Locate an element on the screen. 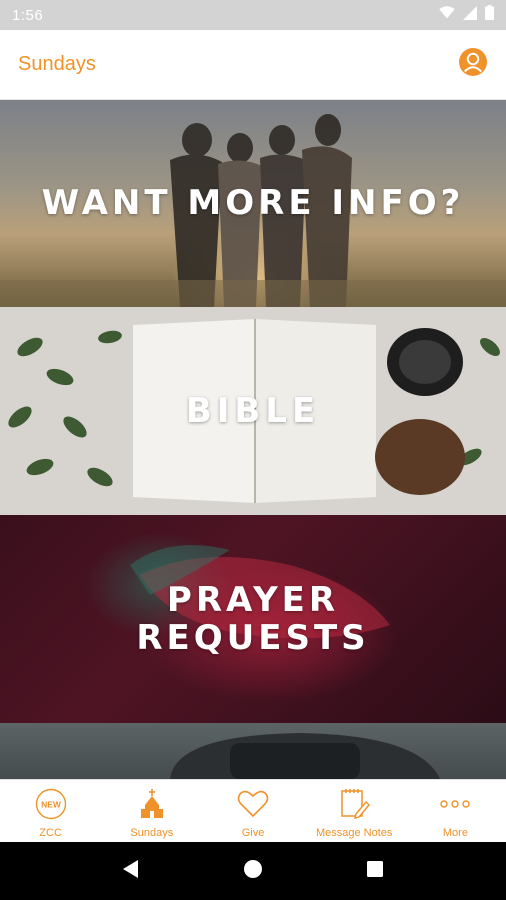 This screenshot has width=506, height=900. signal-icon is located at coordinates (470, 15).